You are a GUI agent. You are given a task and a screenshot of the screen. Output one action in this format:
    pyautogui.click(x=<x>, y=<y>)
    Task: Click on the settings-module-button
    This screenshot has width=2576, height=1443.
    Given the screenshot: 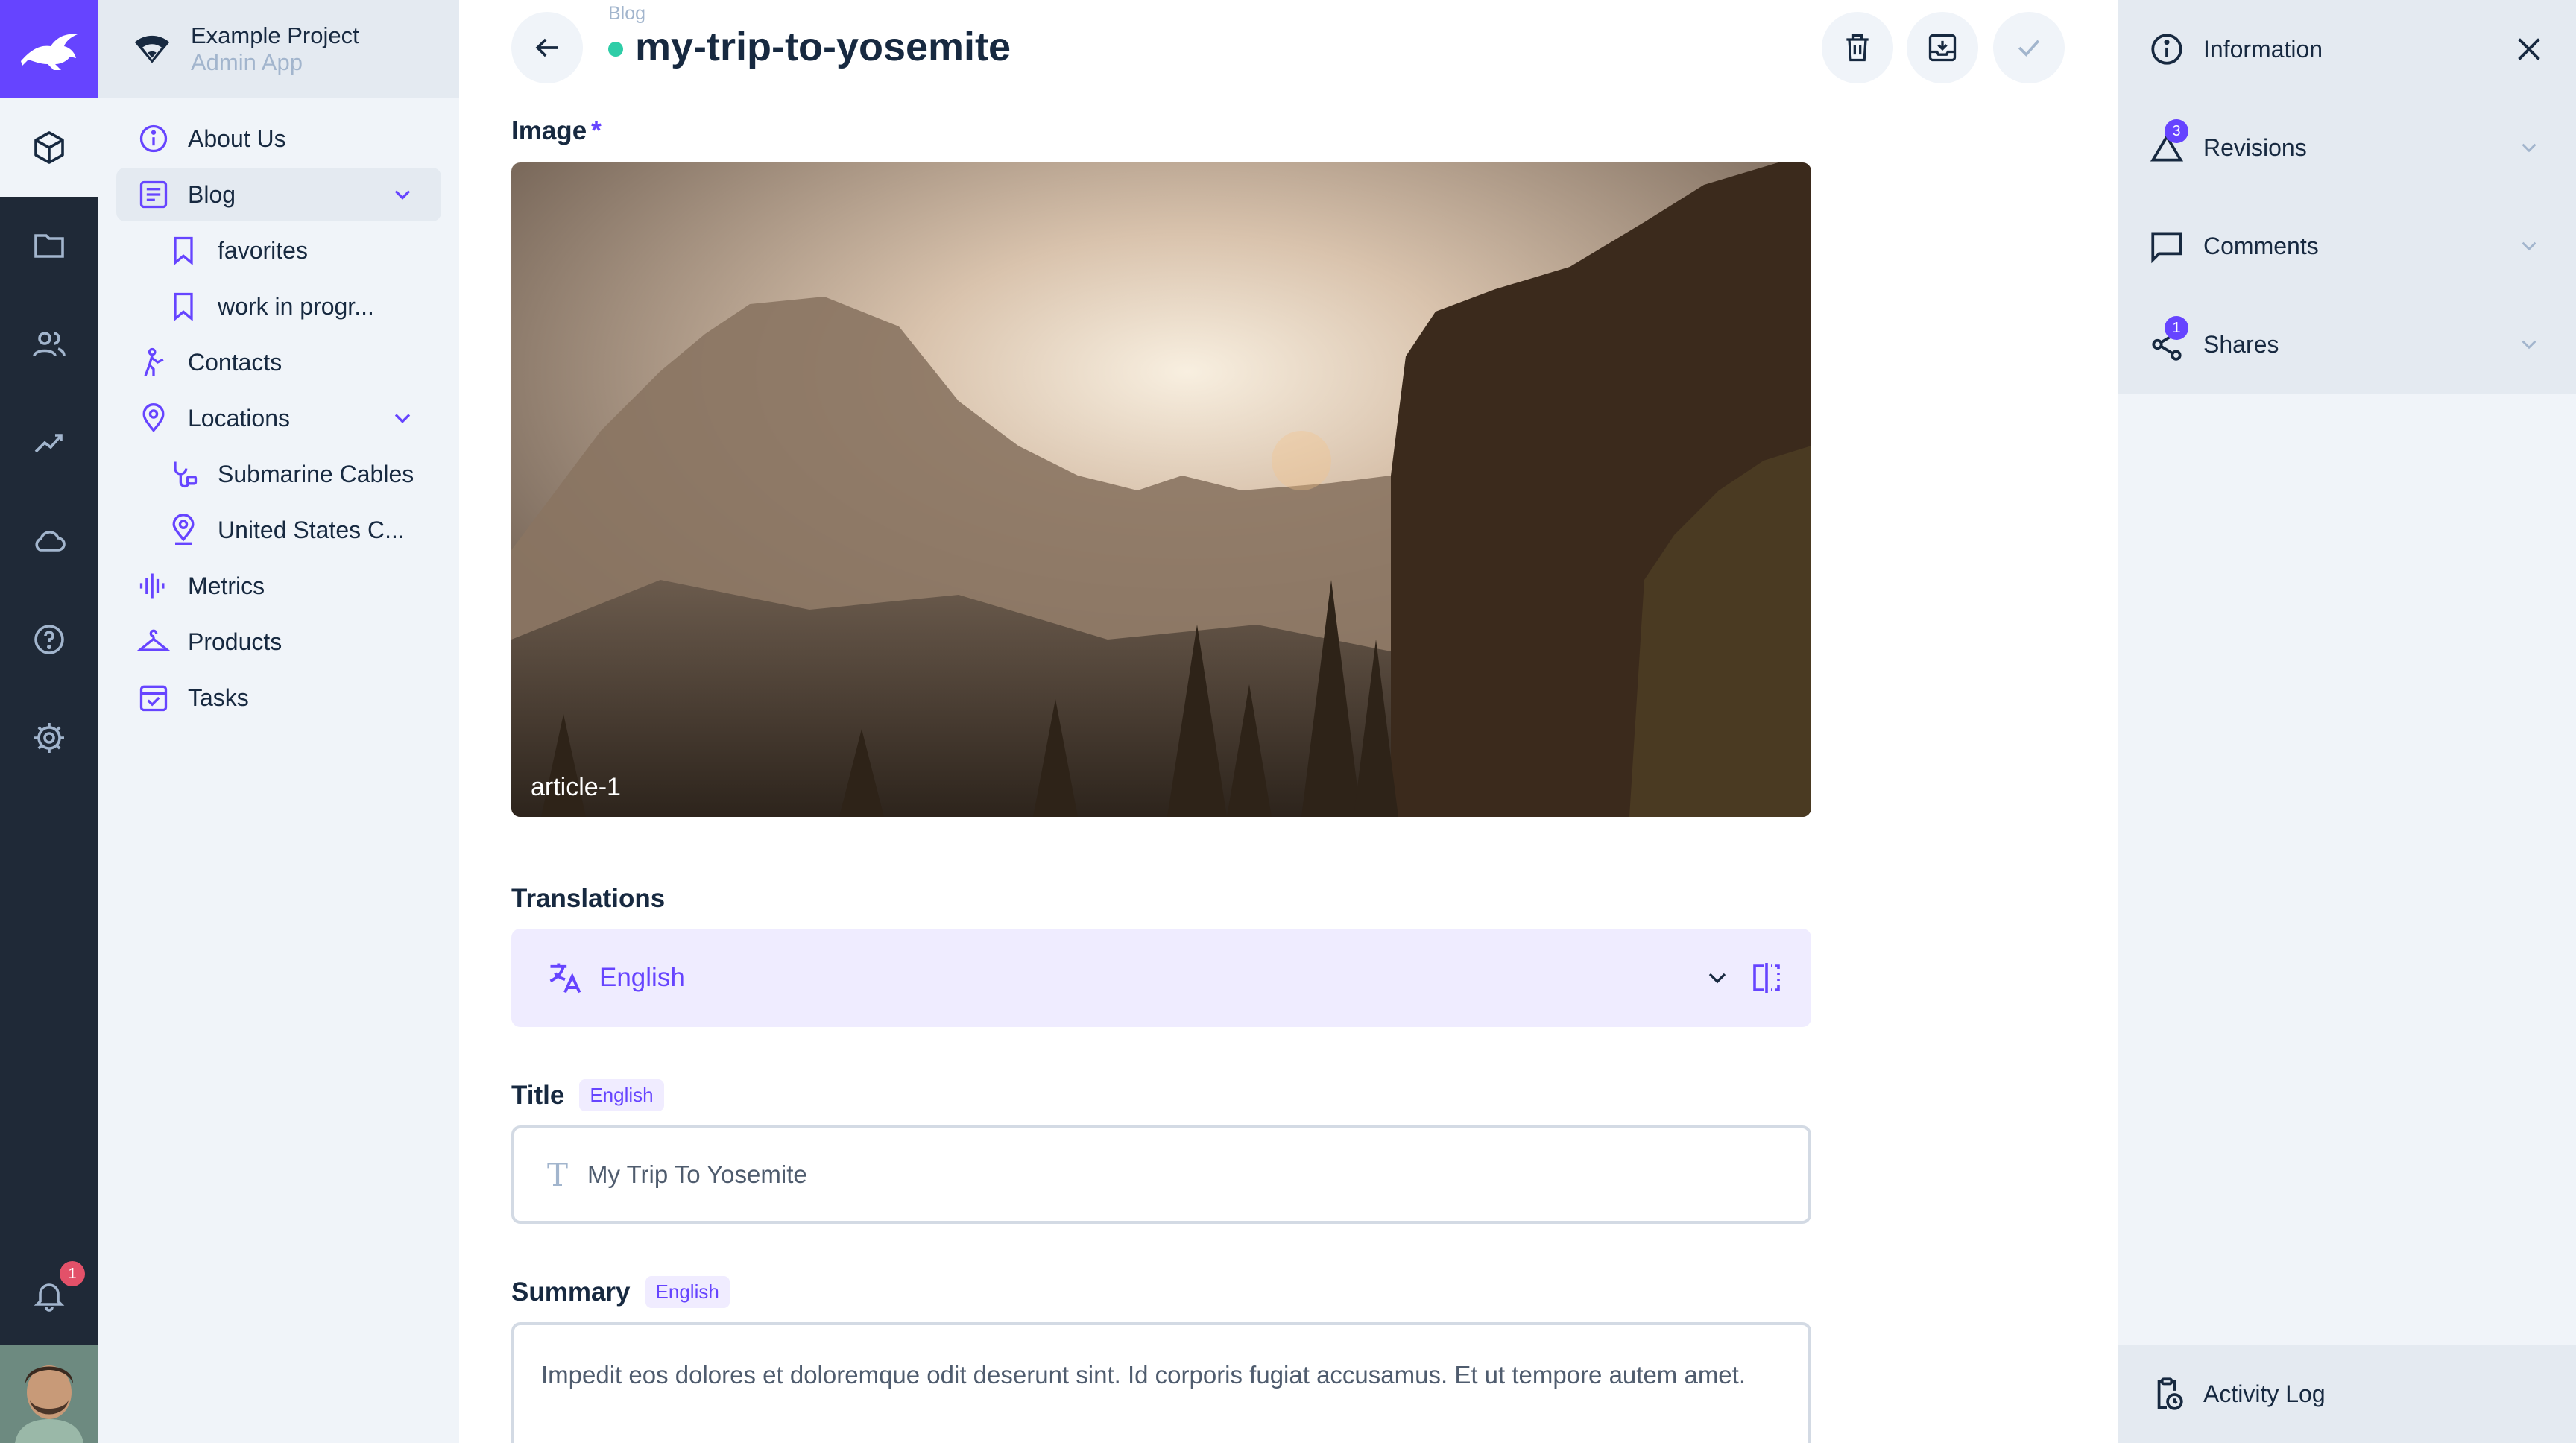 What is the action you would take?
    pyautogui.click(x=49, y=738)
    